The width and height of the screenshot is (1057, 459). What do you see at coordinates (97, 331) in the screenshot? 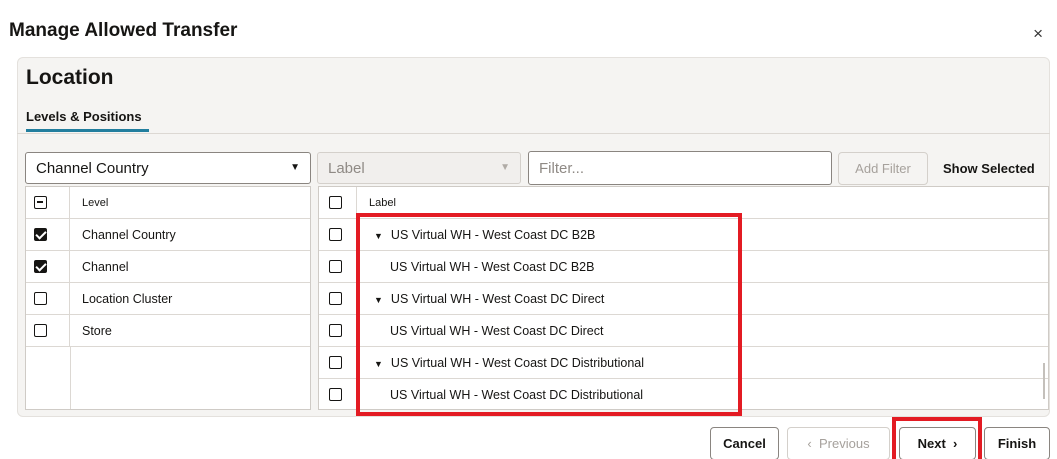
I see `level-row-label: Store` at bounding box center [97, 331].